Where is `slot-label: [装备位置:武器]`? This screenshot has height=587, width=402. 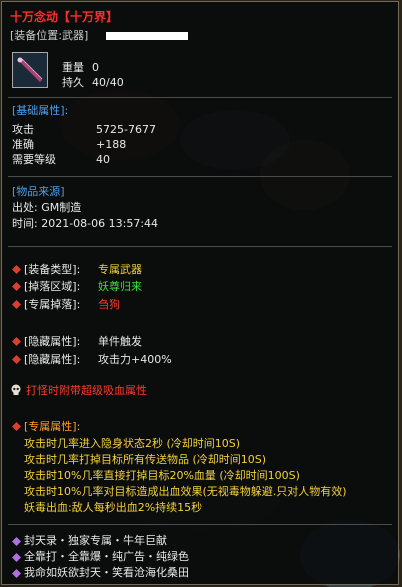 slot-label: [装备位置:武器] is located at coordinates (49, 35).